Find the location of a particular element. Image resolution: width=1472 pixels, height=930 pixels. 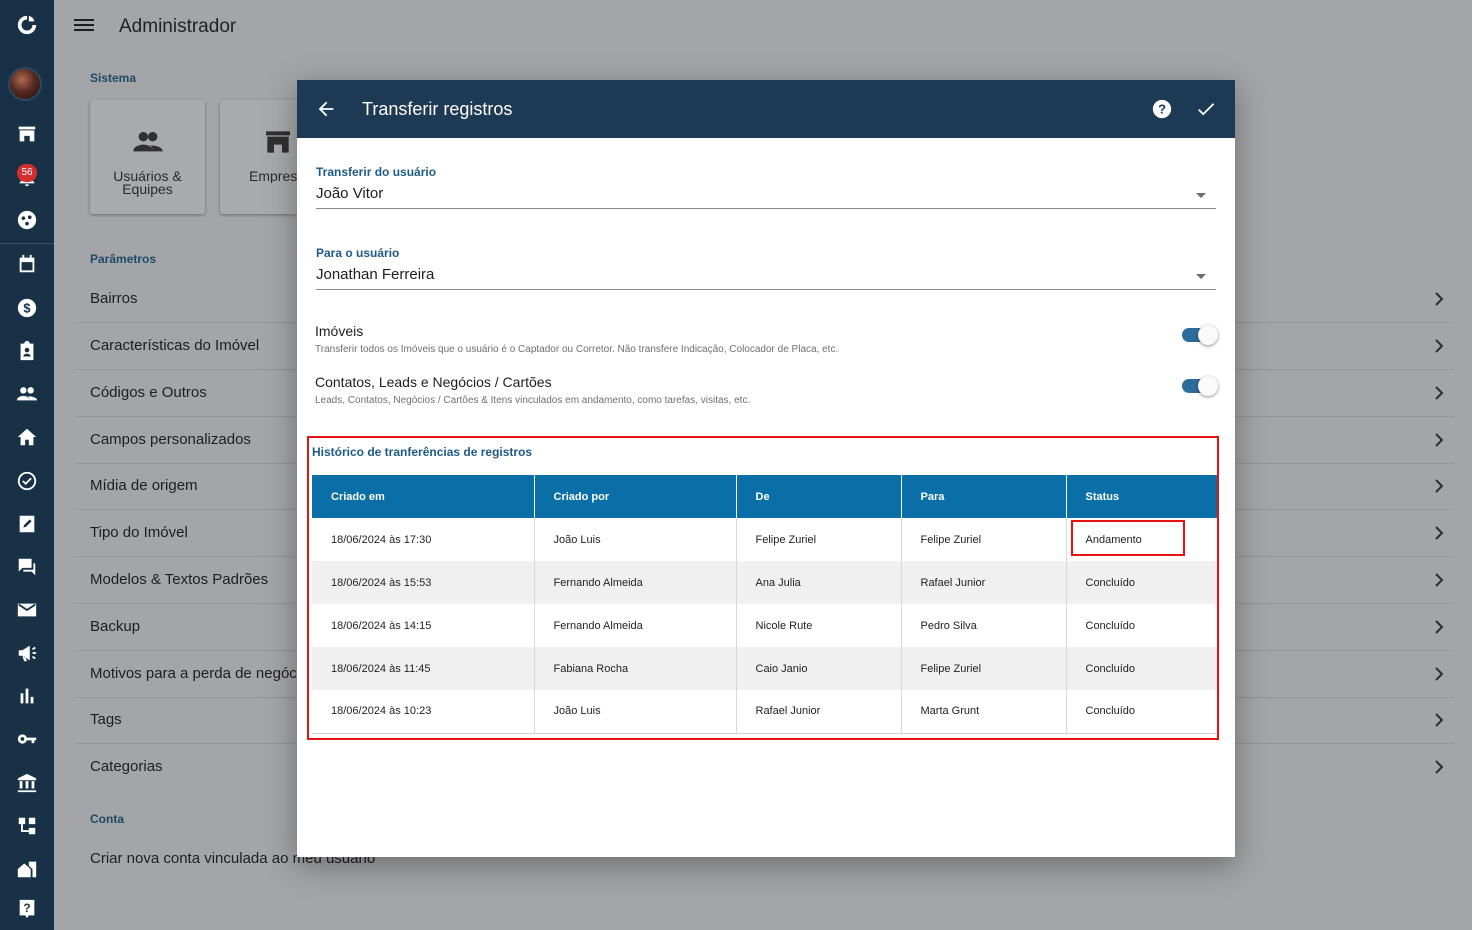

list-item-label: Campos personalizados is located at coordinates (170, 439).